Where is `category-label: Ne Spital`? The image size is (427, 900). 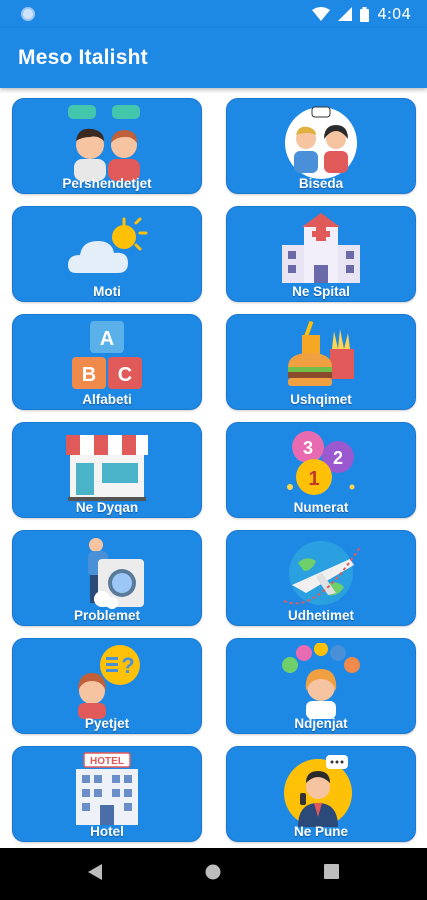 category-label: Ne Spital is located at coordinates (321, 291).